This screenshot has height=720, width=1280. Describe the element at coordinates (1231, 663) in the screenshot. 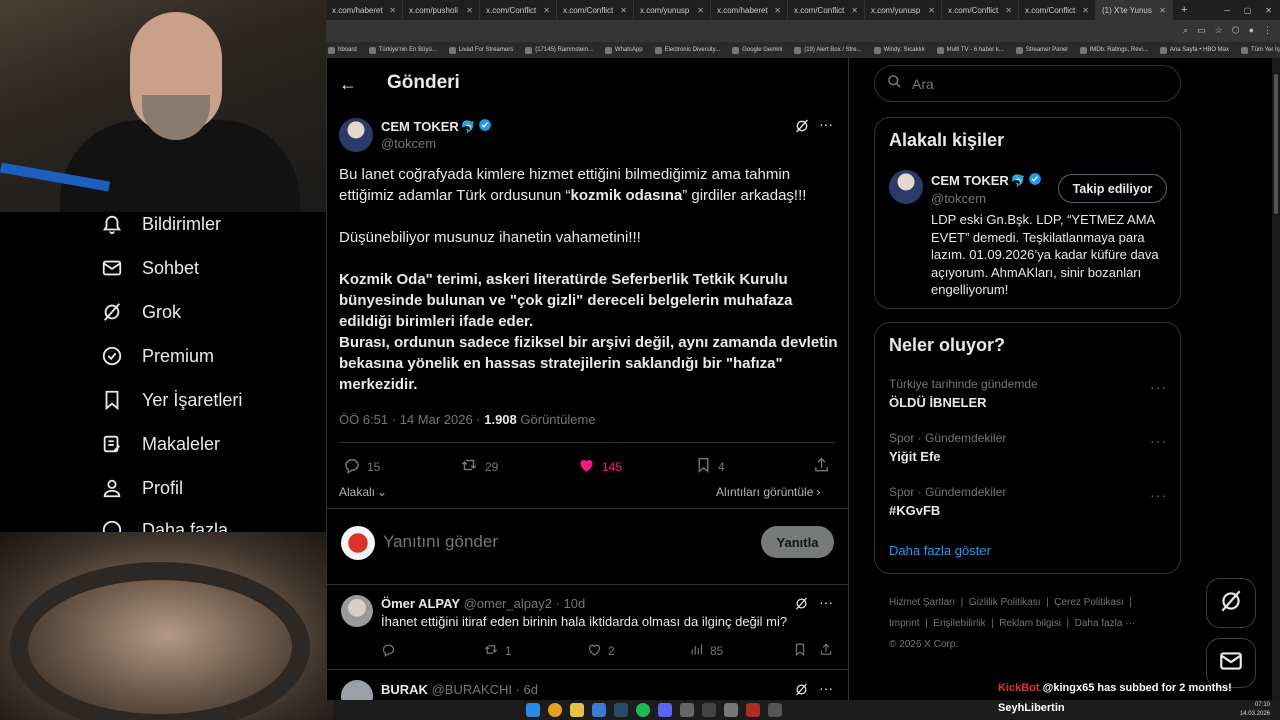

I see `messages-float-button` at that location.